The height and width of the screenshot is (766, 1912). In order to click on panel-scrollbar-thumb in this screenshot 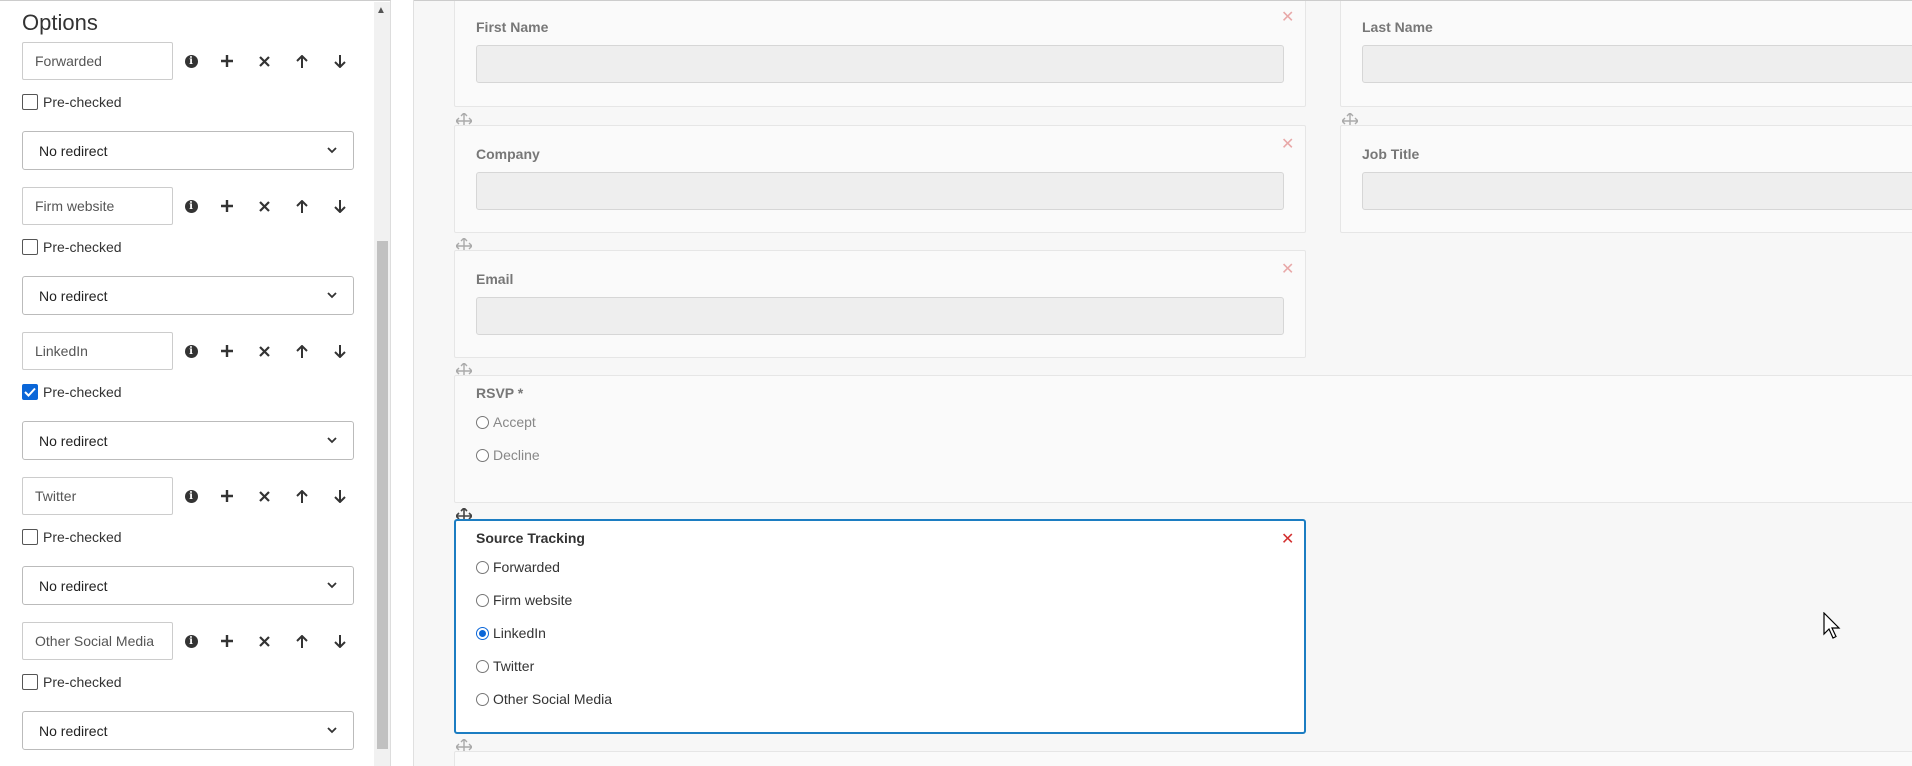, I will do `click(382, 495)`.